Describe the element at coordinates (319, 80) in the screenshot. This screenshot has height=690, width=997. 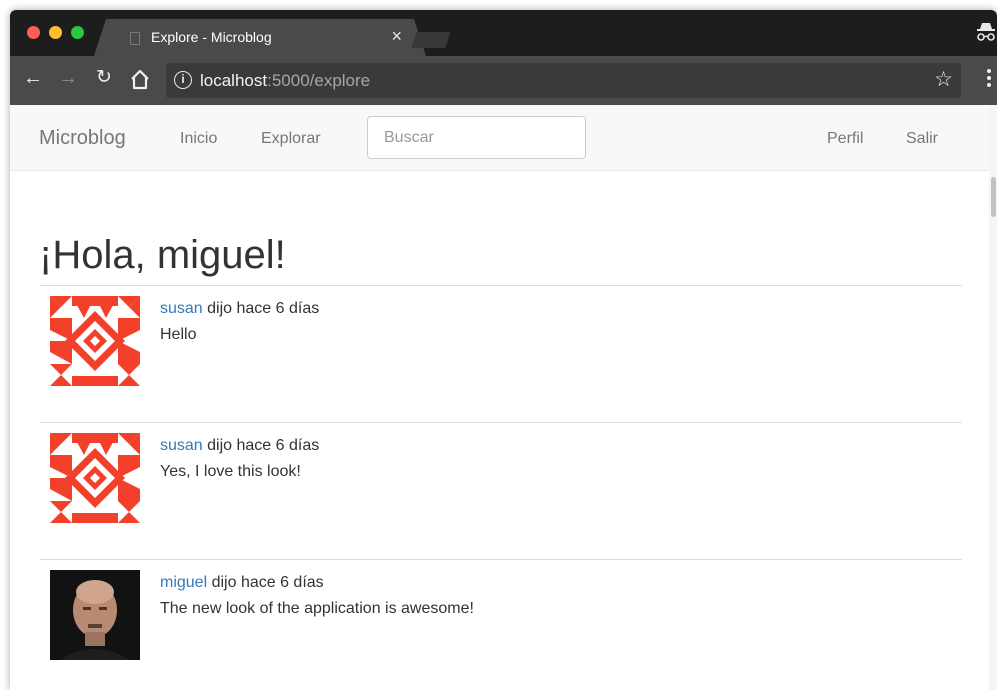
I see `url-path: :5000/explore` at that location.